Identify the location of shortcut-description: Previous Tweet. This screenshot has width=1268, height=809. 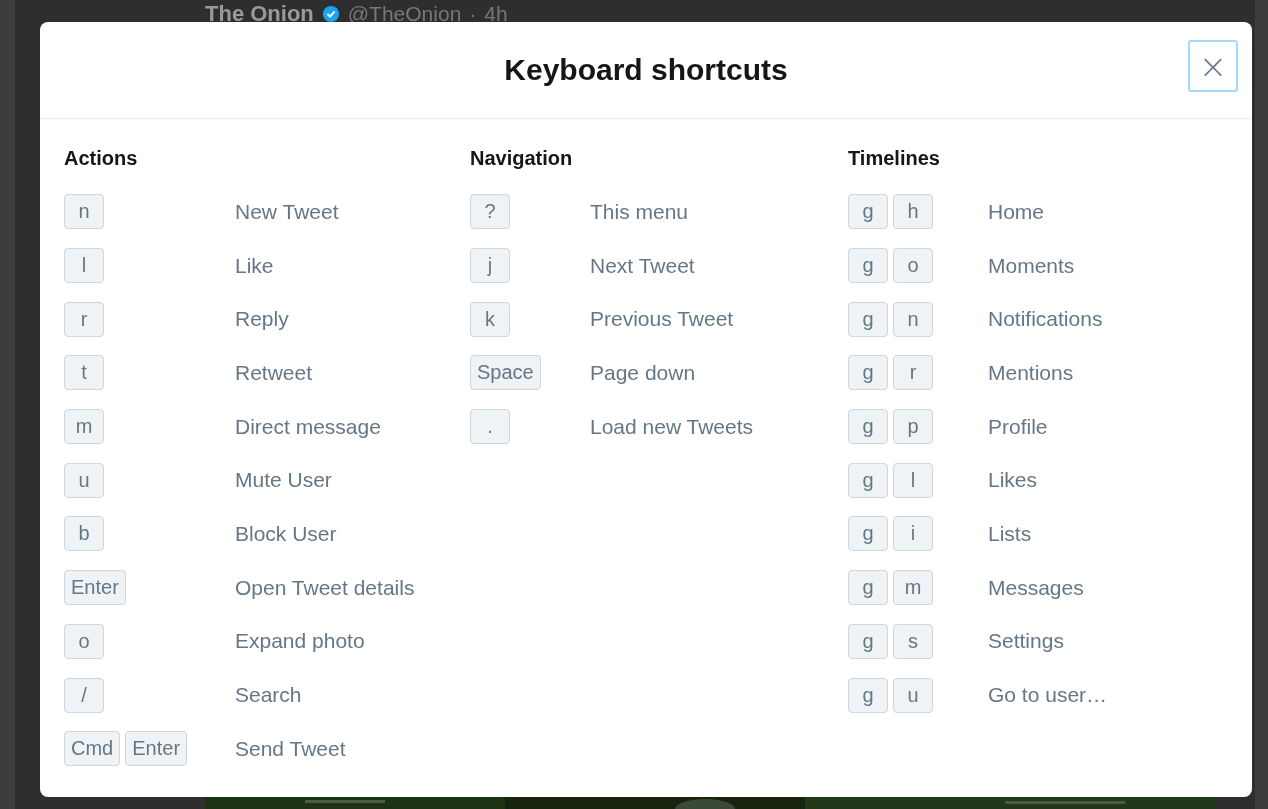
(662, 319).